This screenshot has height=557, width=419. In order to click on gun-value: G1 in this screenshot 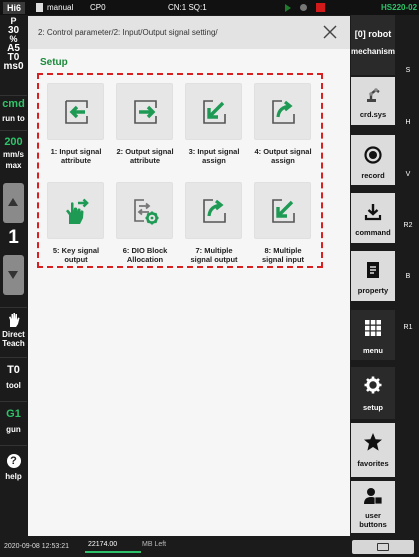, I will do `click(13, 414)`.